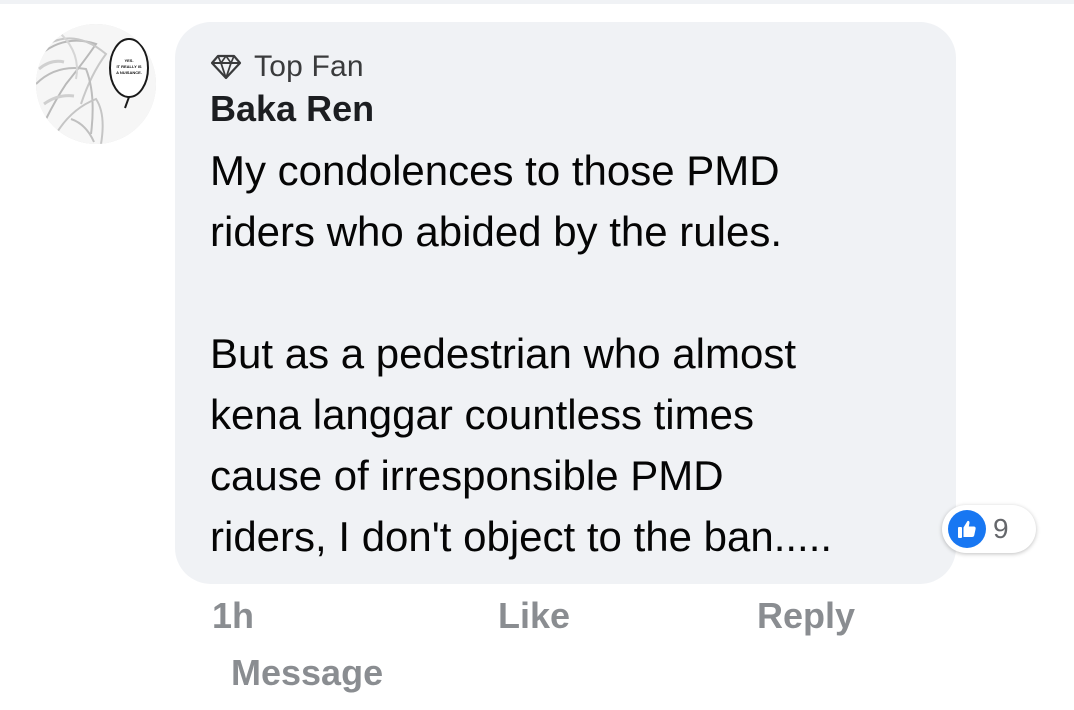 Image resolution: width=1074 pixels, height=710 pixels. What do you see at coordinates (989, 529) in the screenshot?
I see `reaction-summary: 9` at bounding box center [989, 529].